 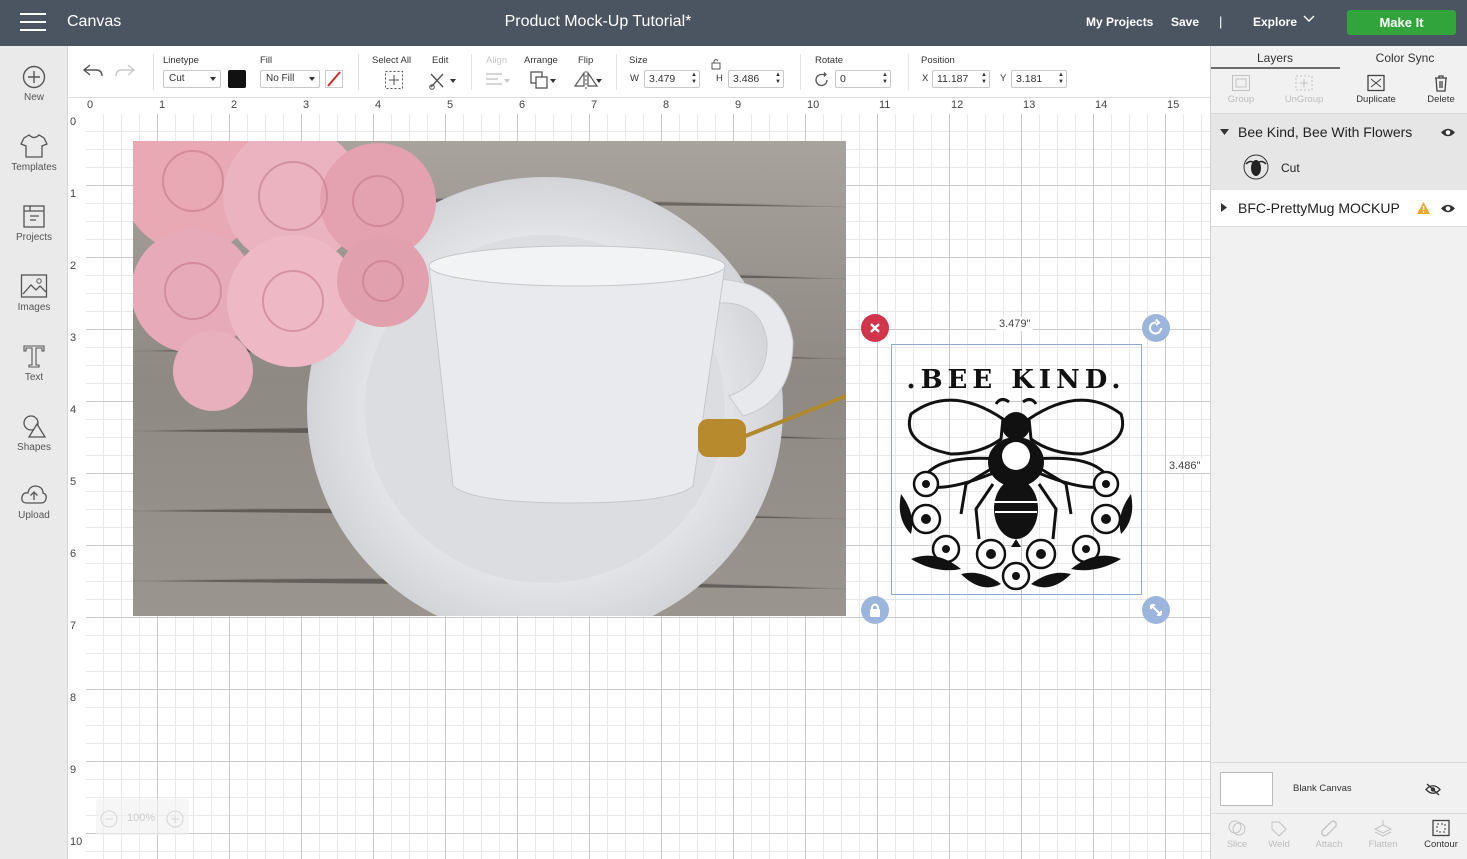 What do you see at coordinates (756, 79) in the screenshot?
I see `height-input: 3.486 ▲ ▼` at bounding box center [756, 79].